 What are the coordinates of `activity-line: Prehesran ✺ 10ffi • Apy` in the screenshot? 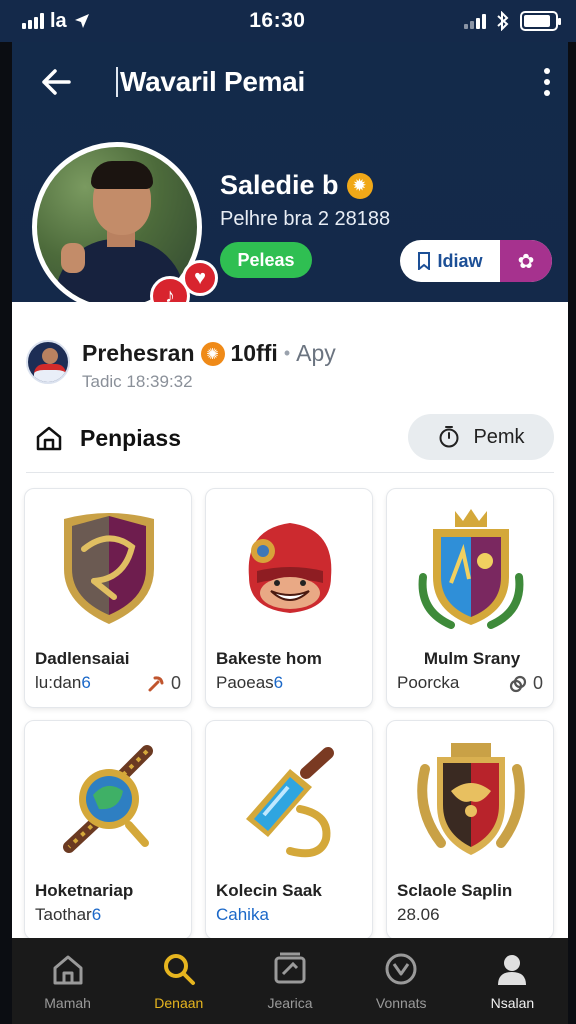 It's located at (209, 353).